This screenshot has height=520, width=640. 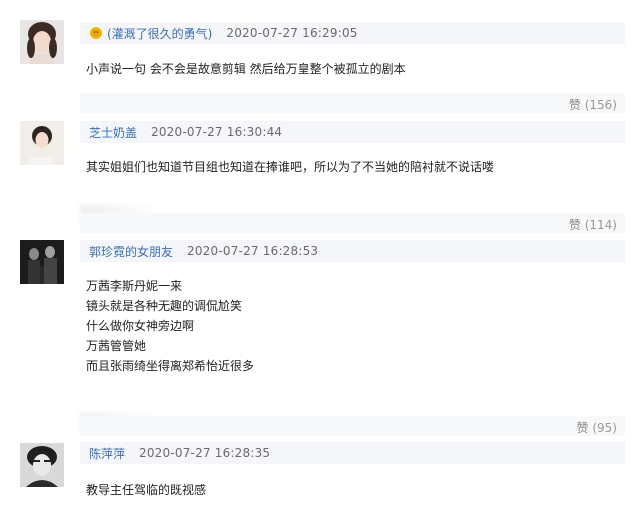 What do you see at coordinates (352, 223) in the screenshot?
I see `comment-footer: 赞 (114)` at bounding box center [352, 223].